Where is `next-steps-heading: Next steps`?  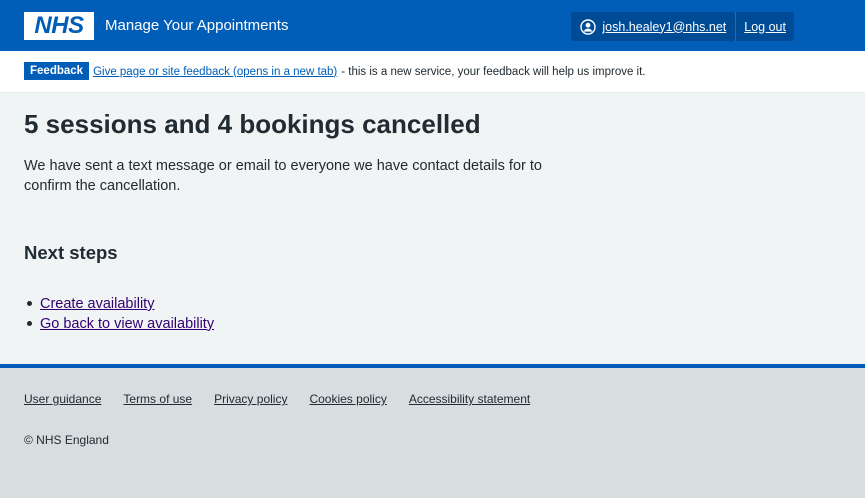 next-steps-heading: Next steps is located at coordinates (71, 252).